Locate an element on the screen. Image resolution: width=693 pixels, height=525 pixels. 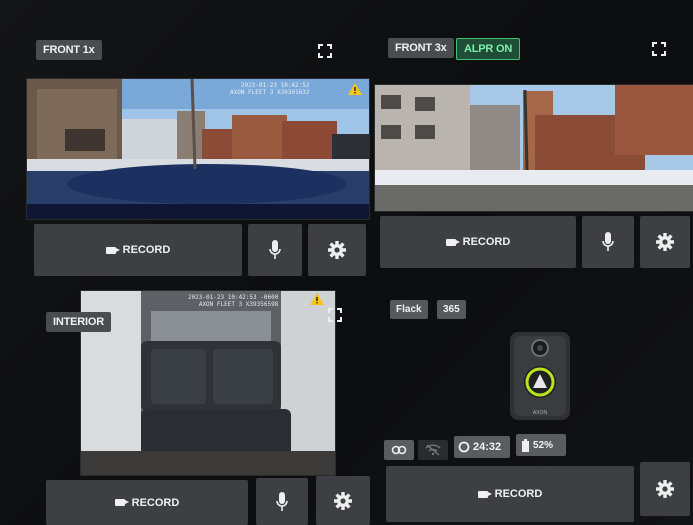
interior-mic-button is located at coordinates (282, 501).